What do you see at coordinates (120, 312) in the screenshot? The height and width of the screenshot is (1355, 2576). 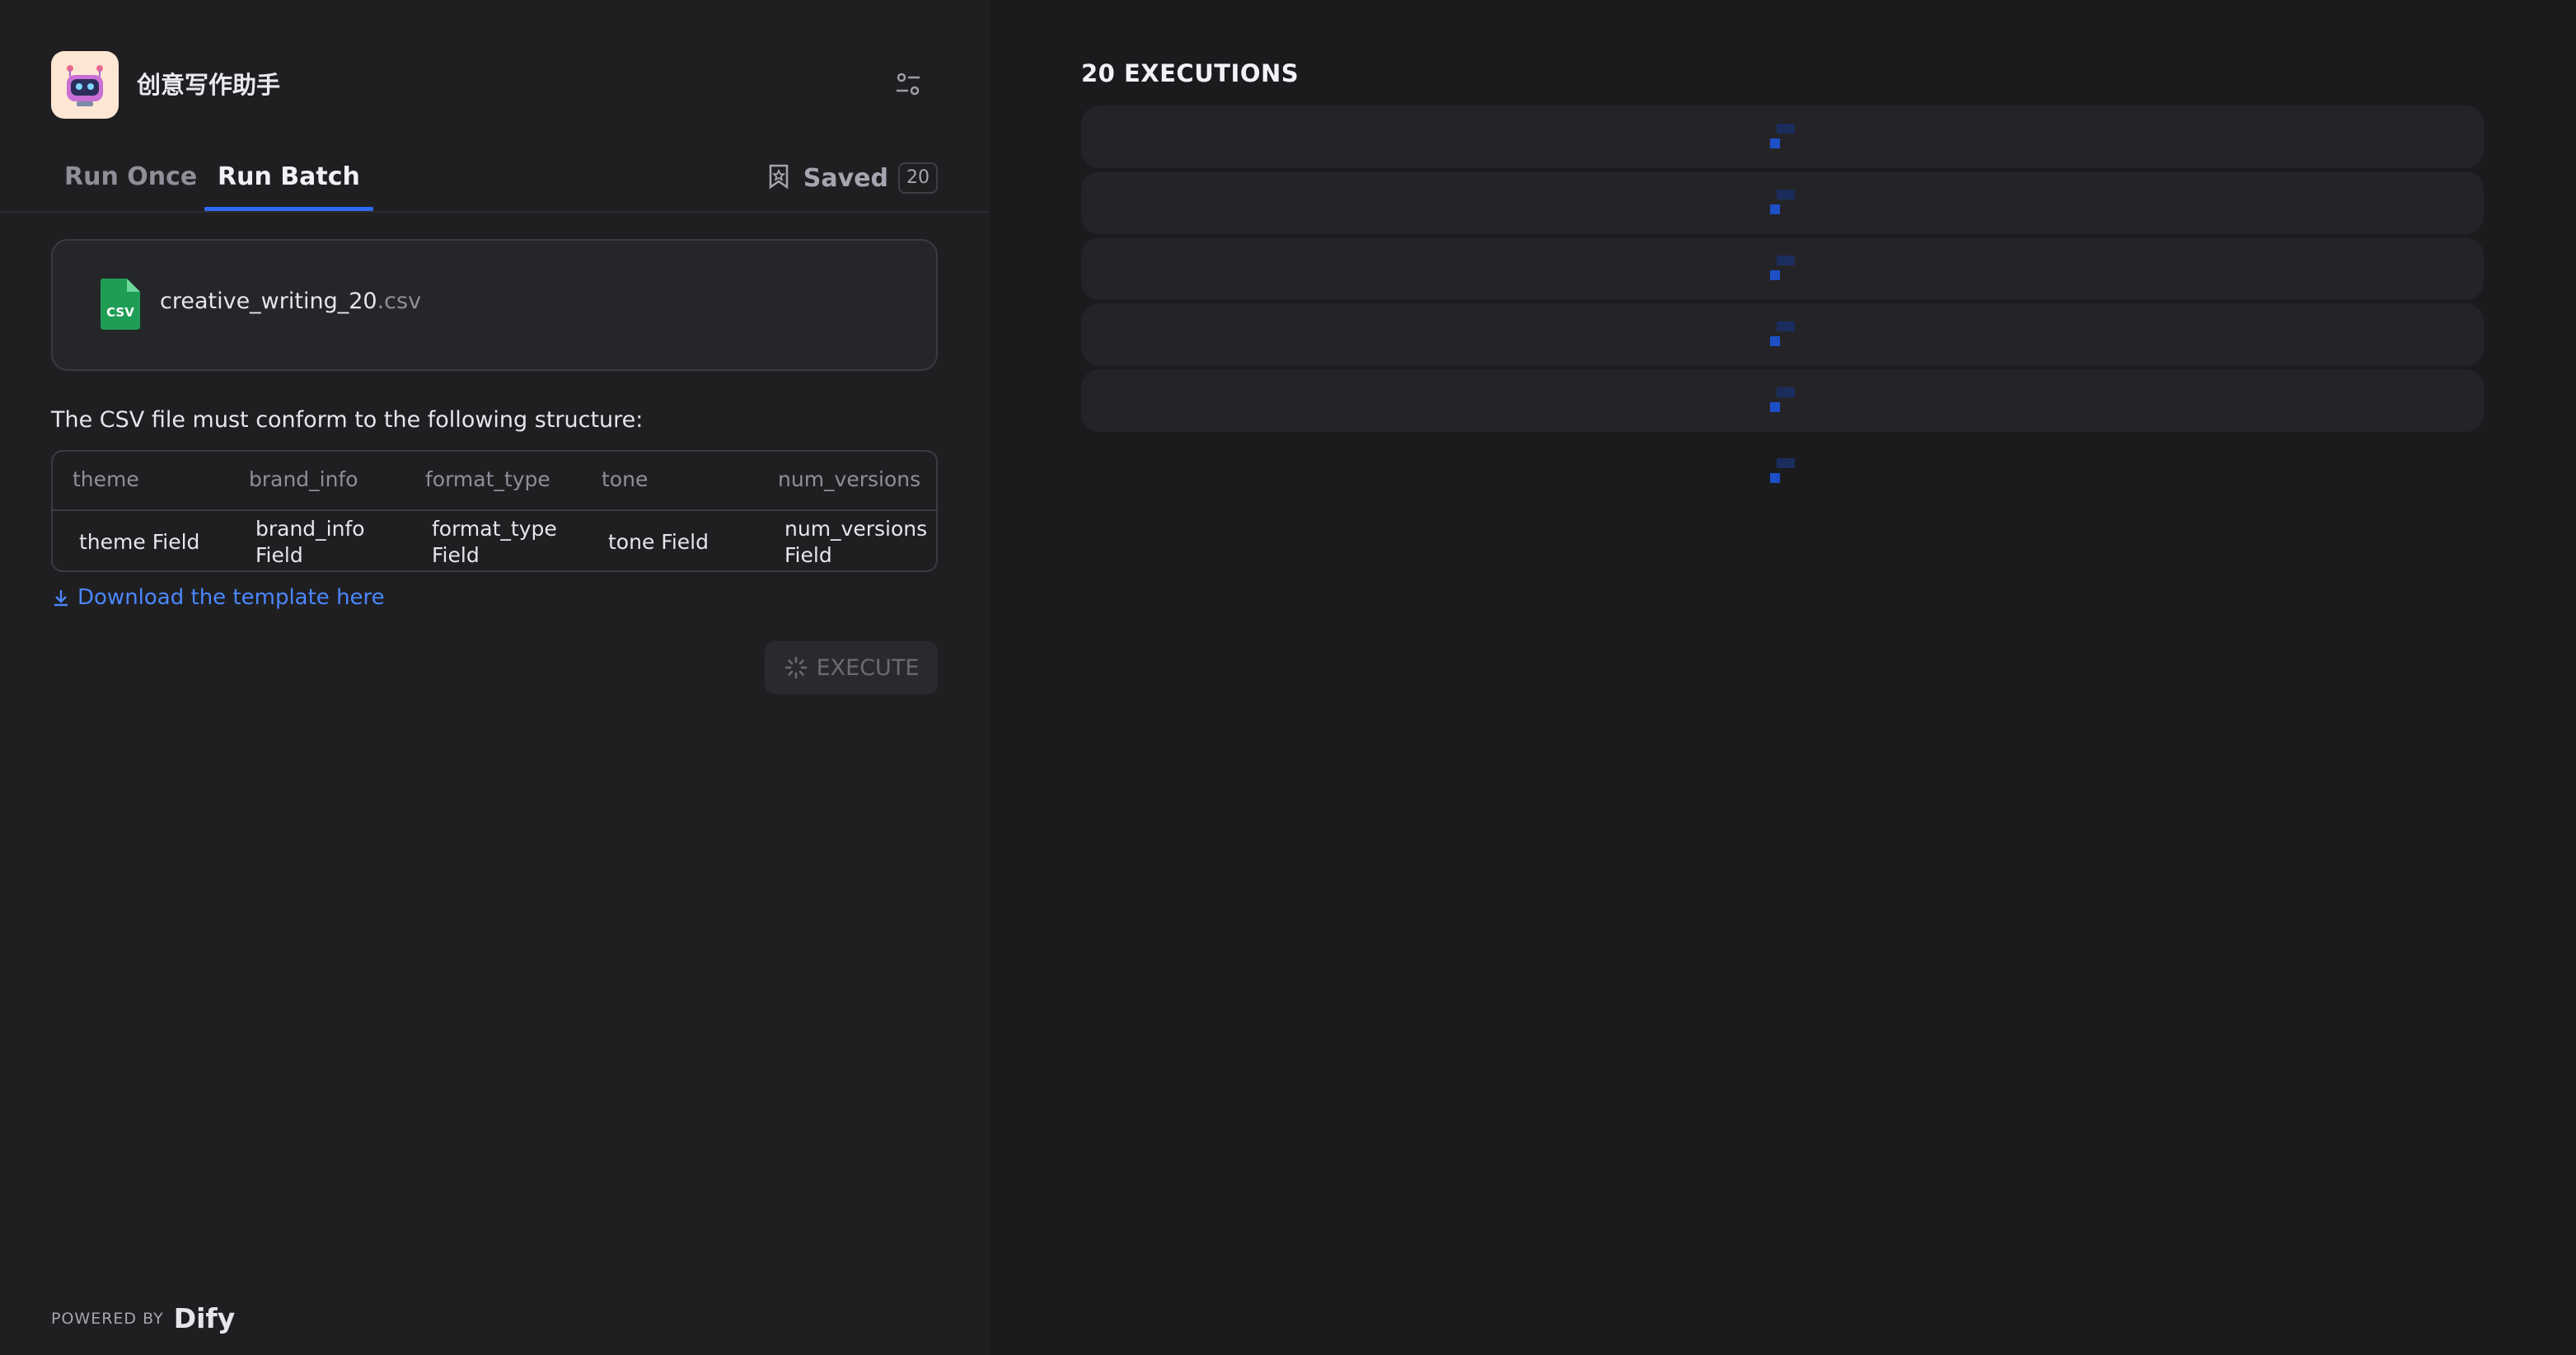 I see `svg-text: CSV` at bounding box center [120, 312].